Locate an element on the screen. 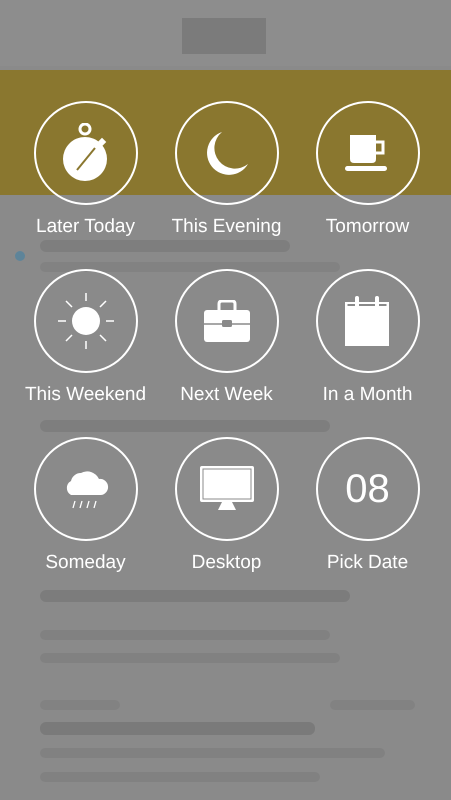 Image resolution: width=451 pixels, height=800 pixels. snooze-option: This Weekend is located at coordinates (85, 338).